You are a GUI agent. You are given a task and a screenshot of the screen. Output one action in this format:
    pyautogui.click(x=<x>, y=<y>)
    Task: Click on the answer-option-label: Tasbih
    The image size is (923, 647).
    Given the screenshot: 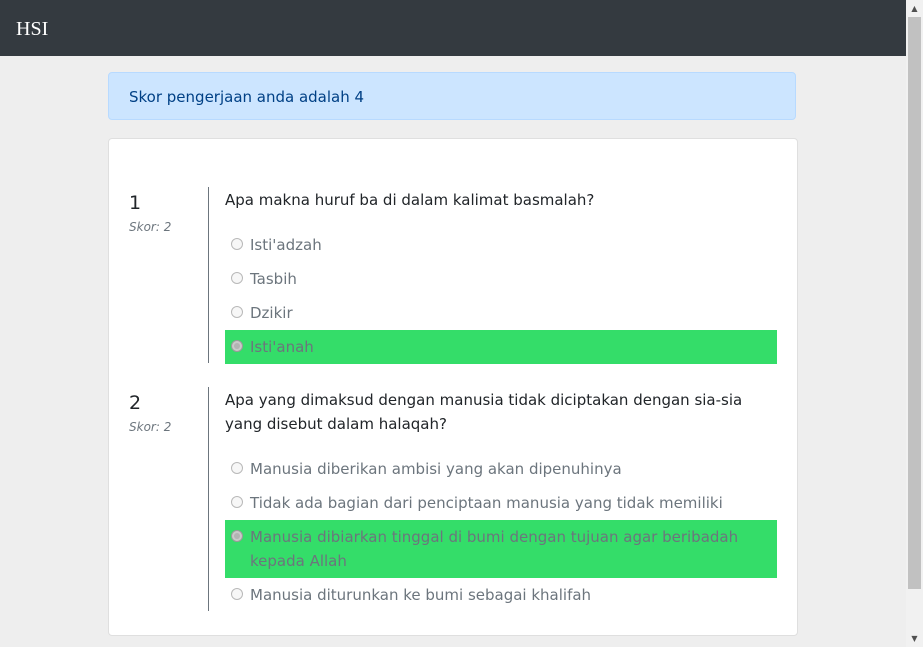 What is the action you would take?
    pyautogui.click(x=273, y=279)
    